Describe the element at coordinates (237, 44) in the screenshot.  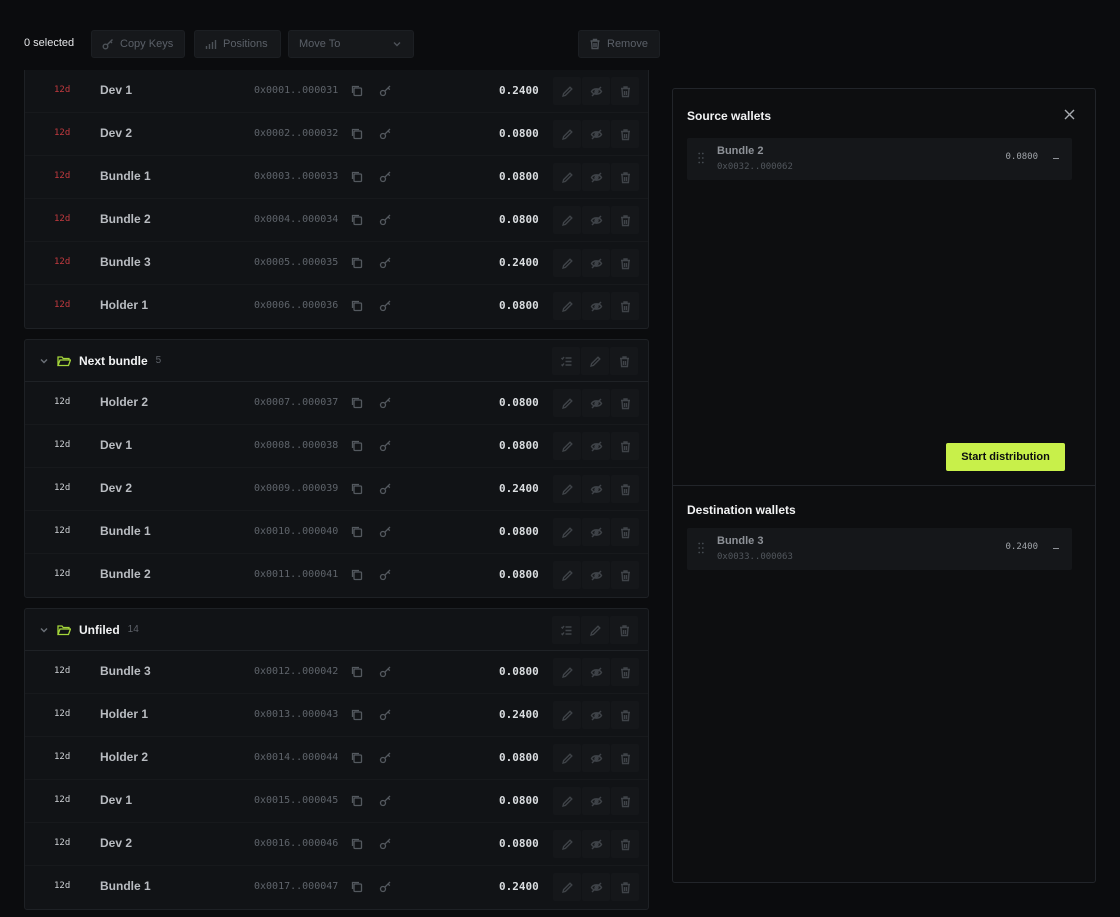
I see `positions-button: Positions` at that location.